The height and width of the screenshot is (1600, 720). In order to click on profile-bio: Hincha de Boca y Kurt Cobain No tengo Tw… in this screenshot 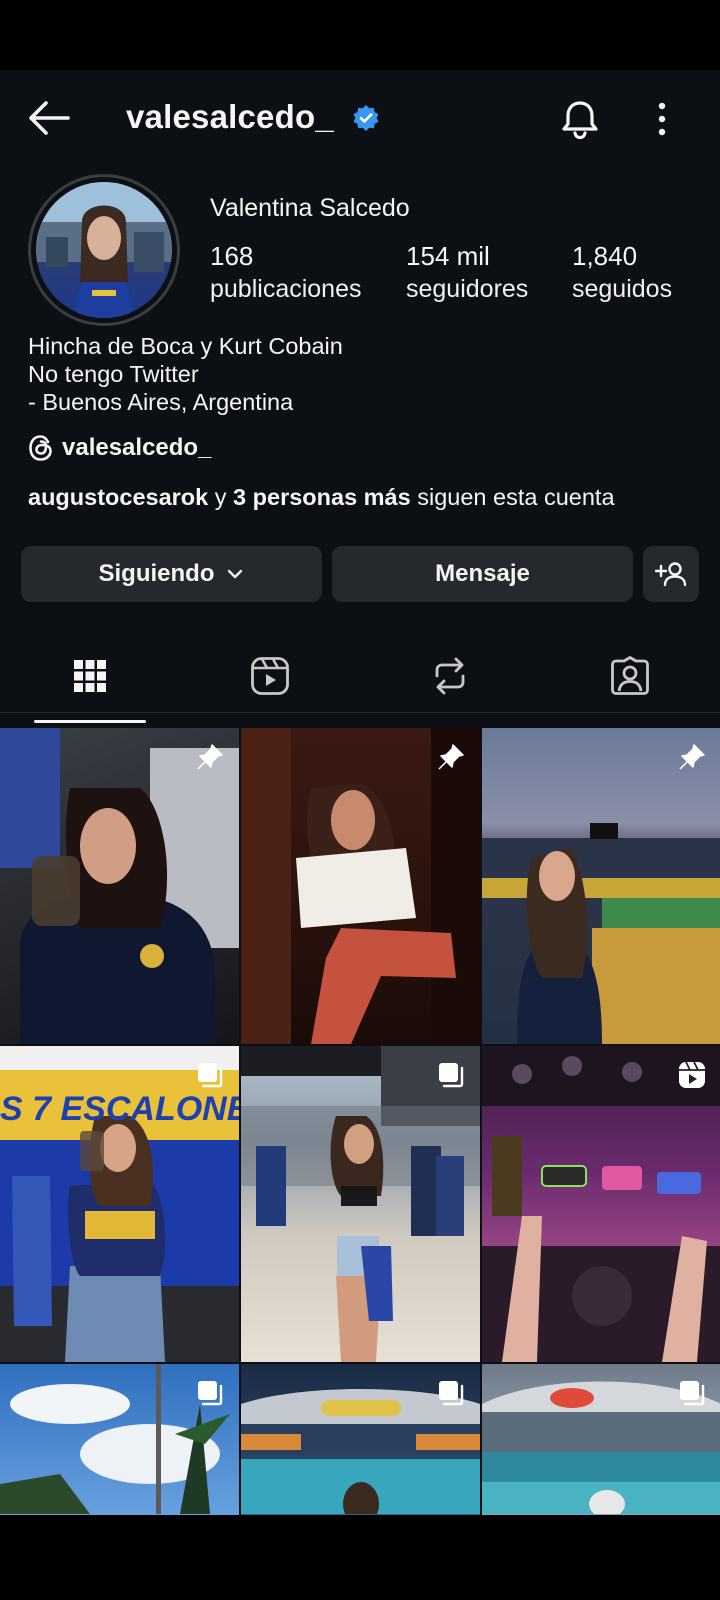, I will do `click(185, 374)`.